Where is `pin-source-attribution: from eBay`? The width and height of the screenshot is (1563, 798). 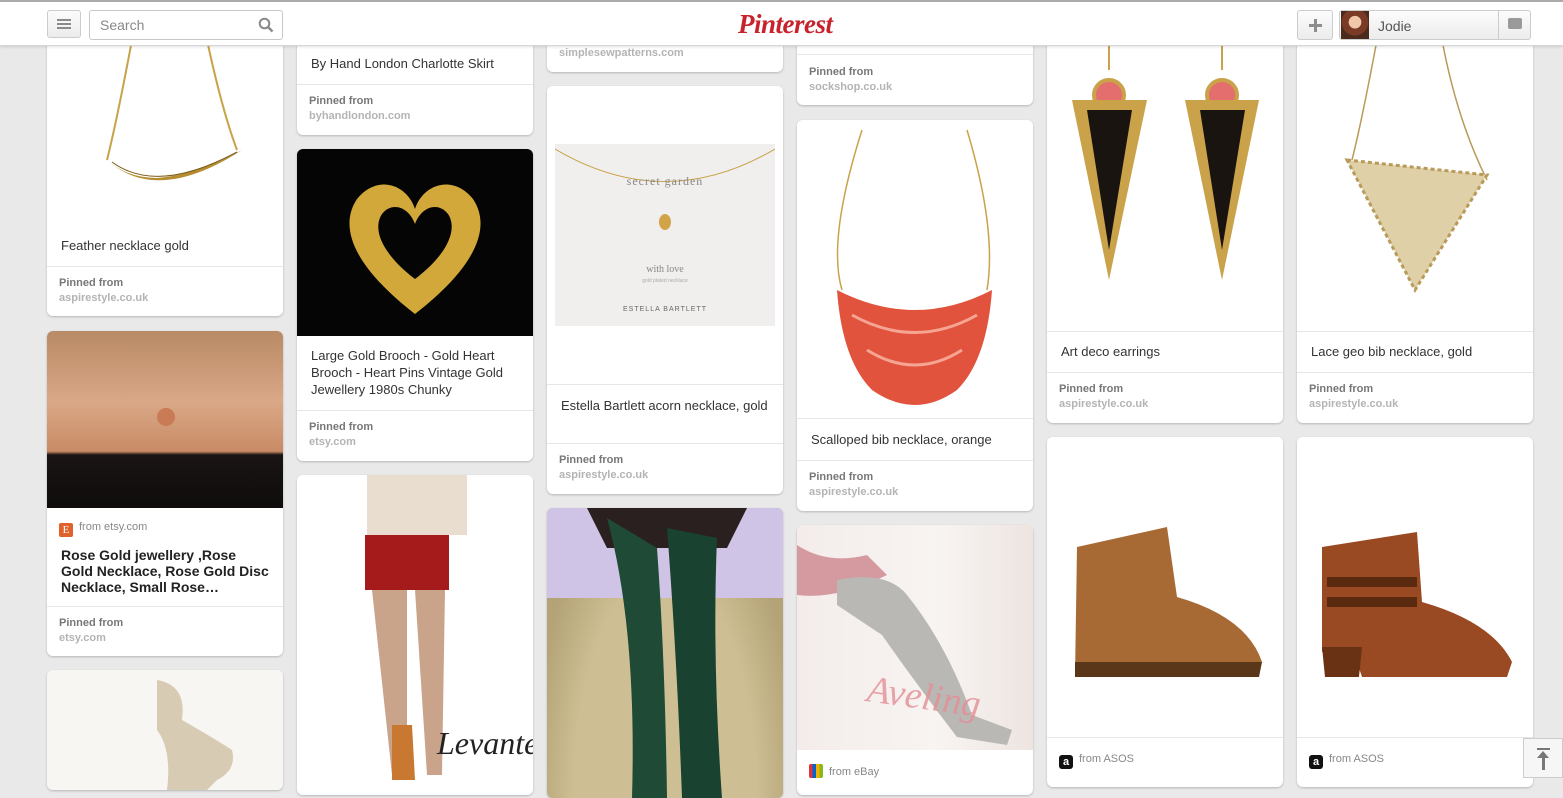 pin-source-attribution: from eBay is located at coordinates (844, 771).